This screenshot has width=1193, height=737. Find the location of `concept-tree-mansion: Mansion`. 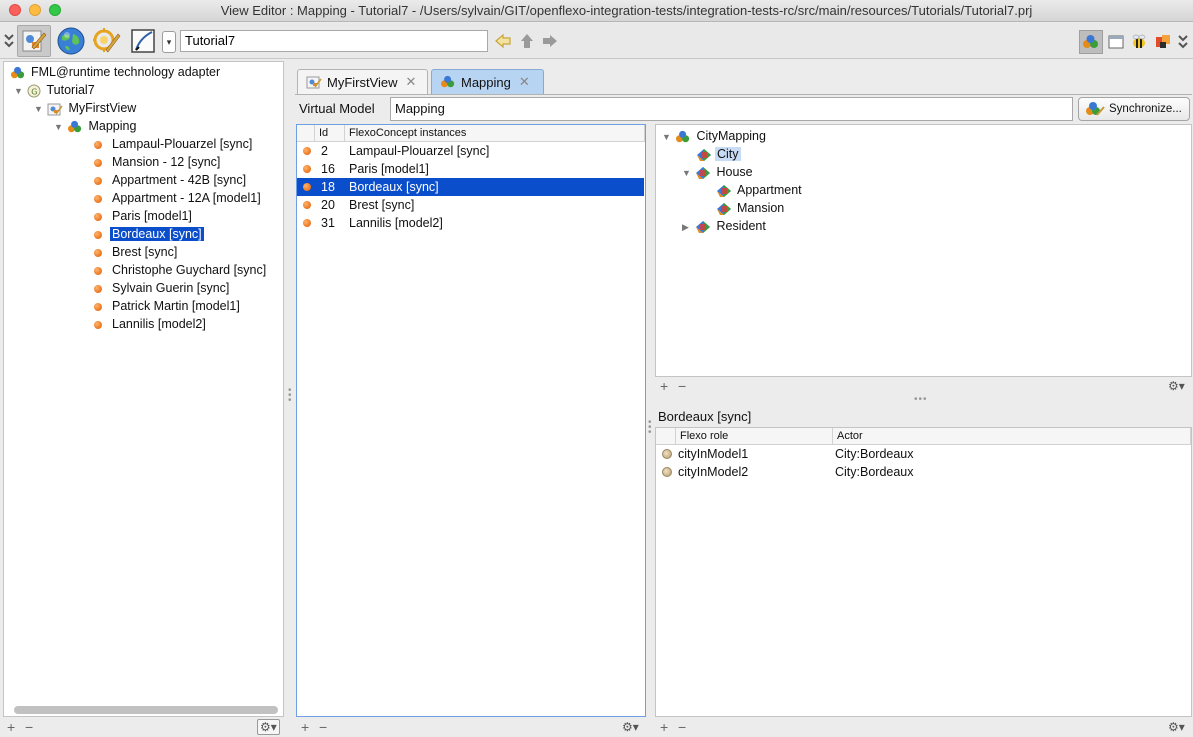

concept-tree-mansion: Mansion is located at coordinates (751, 208).